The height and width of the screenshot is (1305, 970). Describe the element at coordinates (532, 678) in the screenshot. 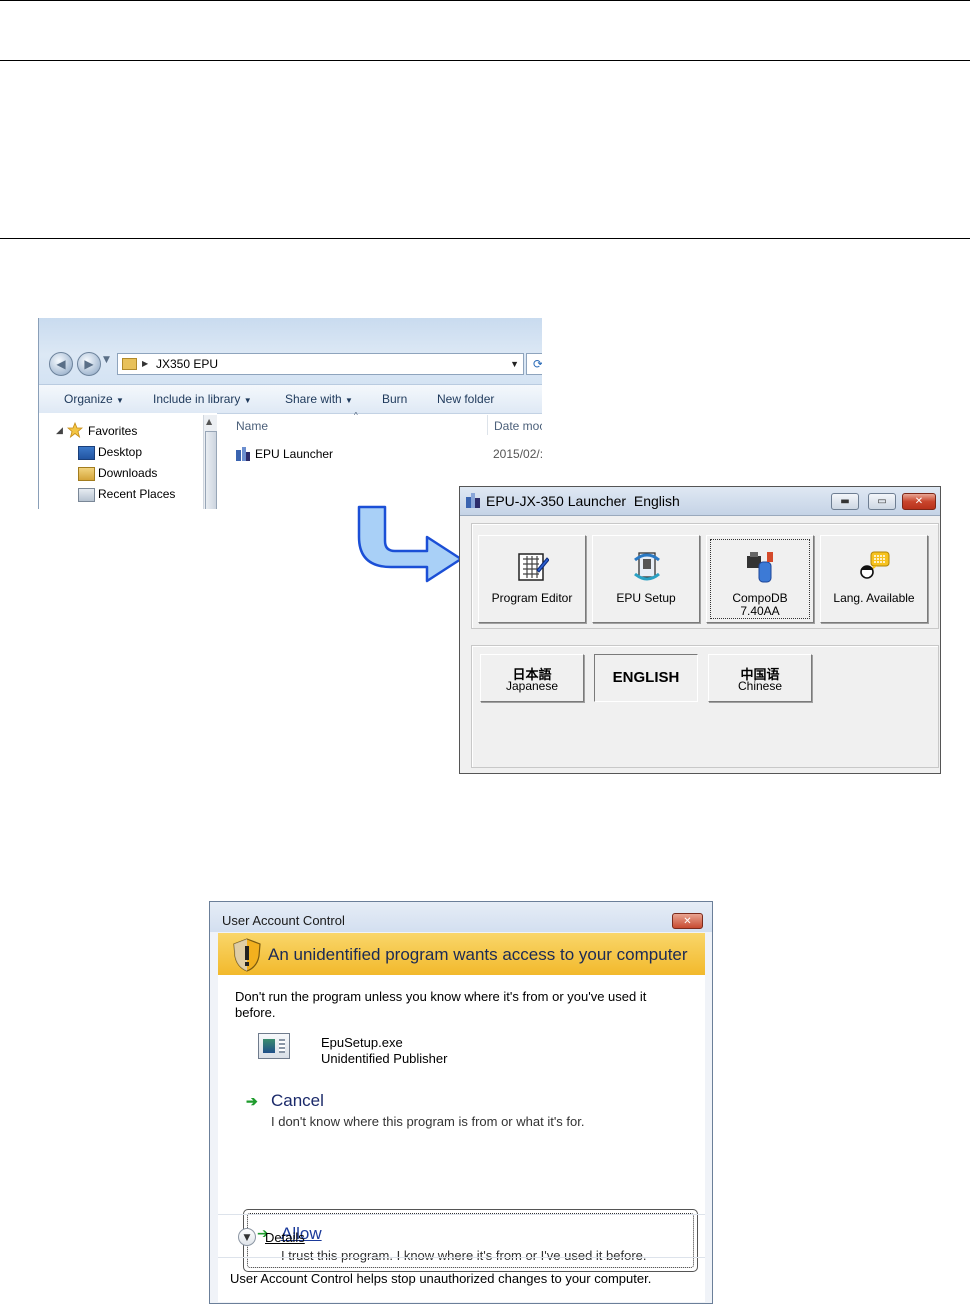

I see `japanese-button: 日本語 Japanese` at that location.